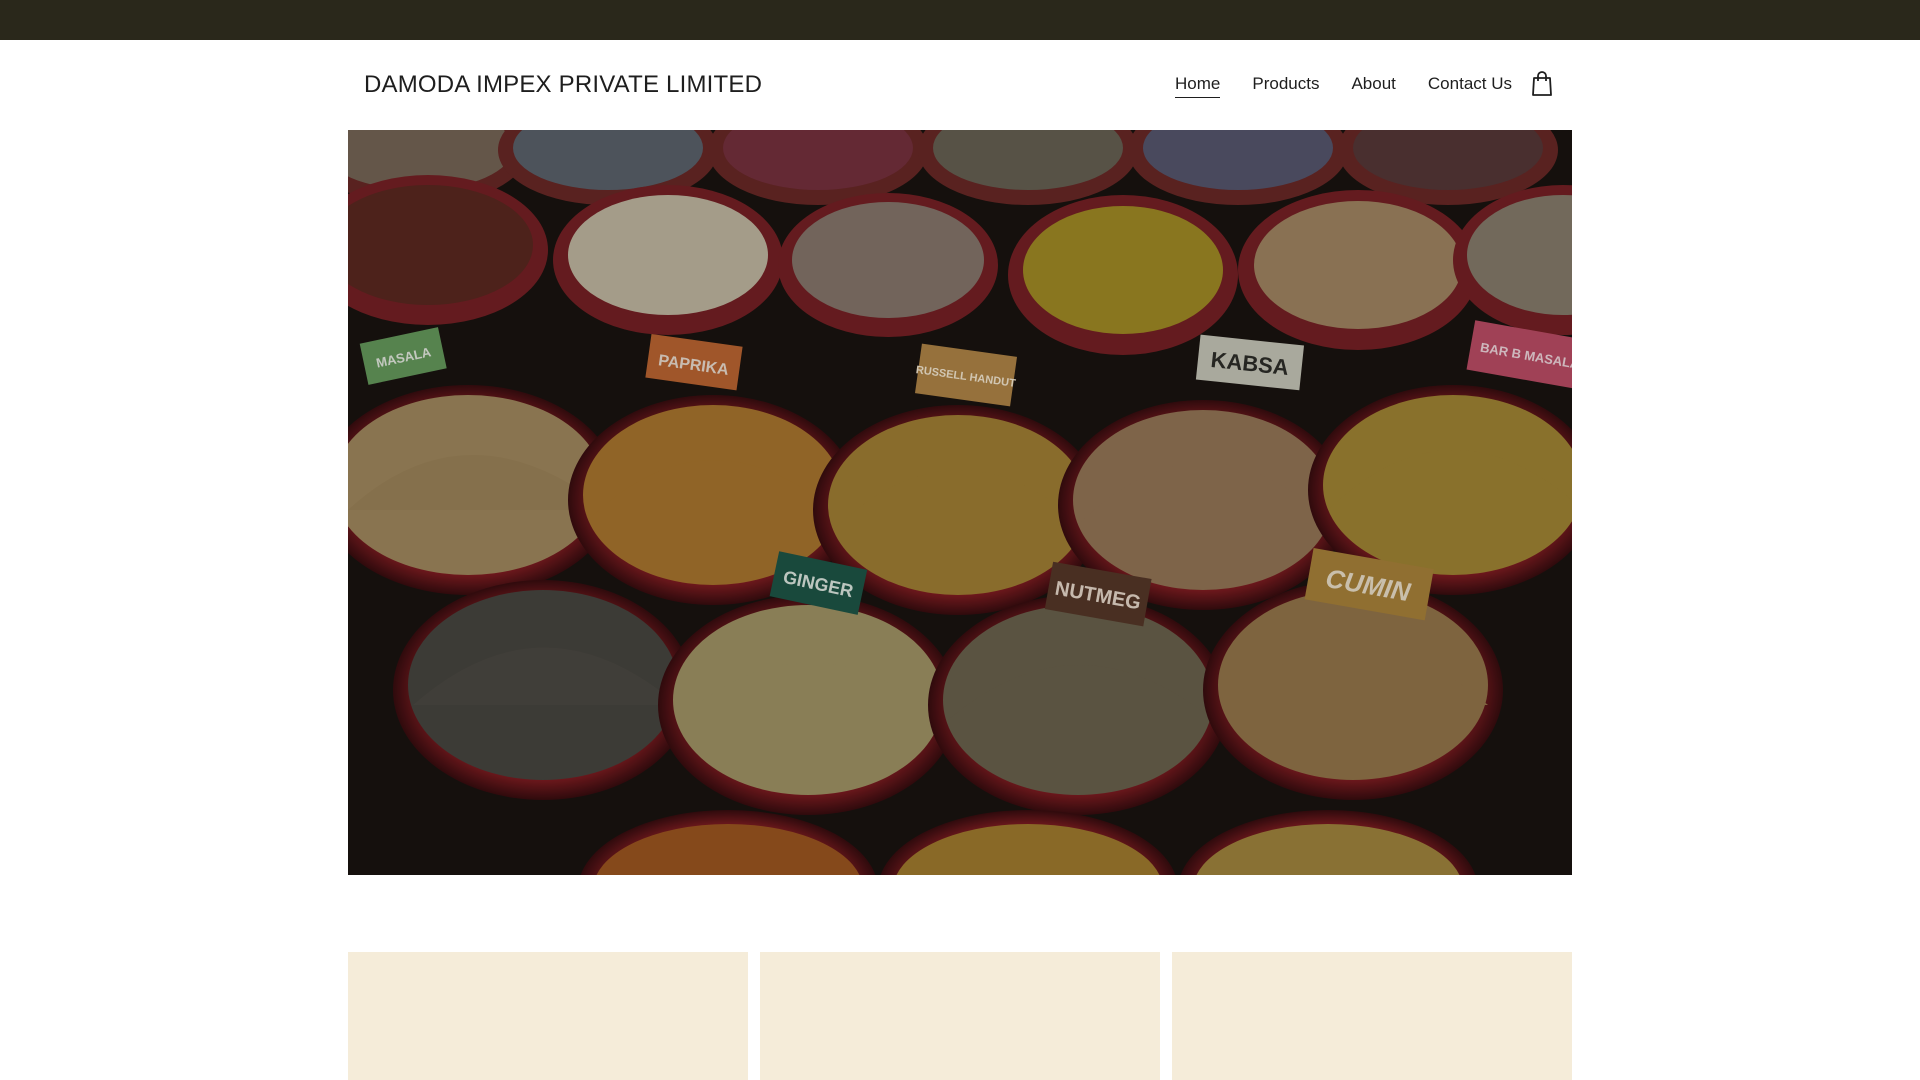  Describe the element at coordinates (1343, 86) in the screenshot. I see `main-nav: Home Products About Contact Us` at that location.